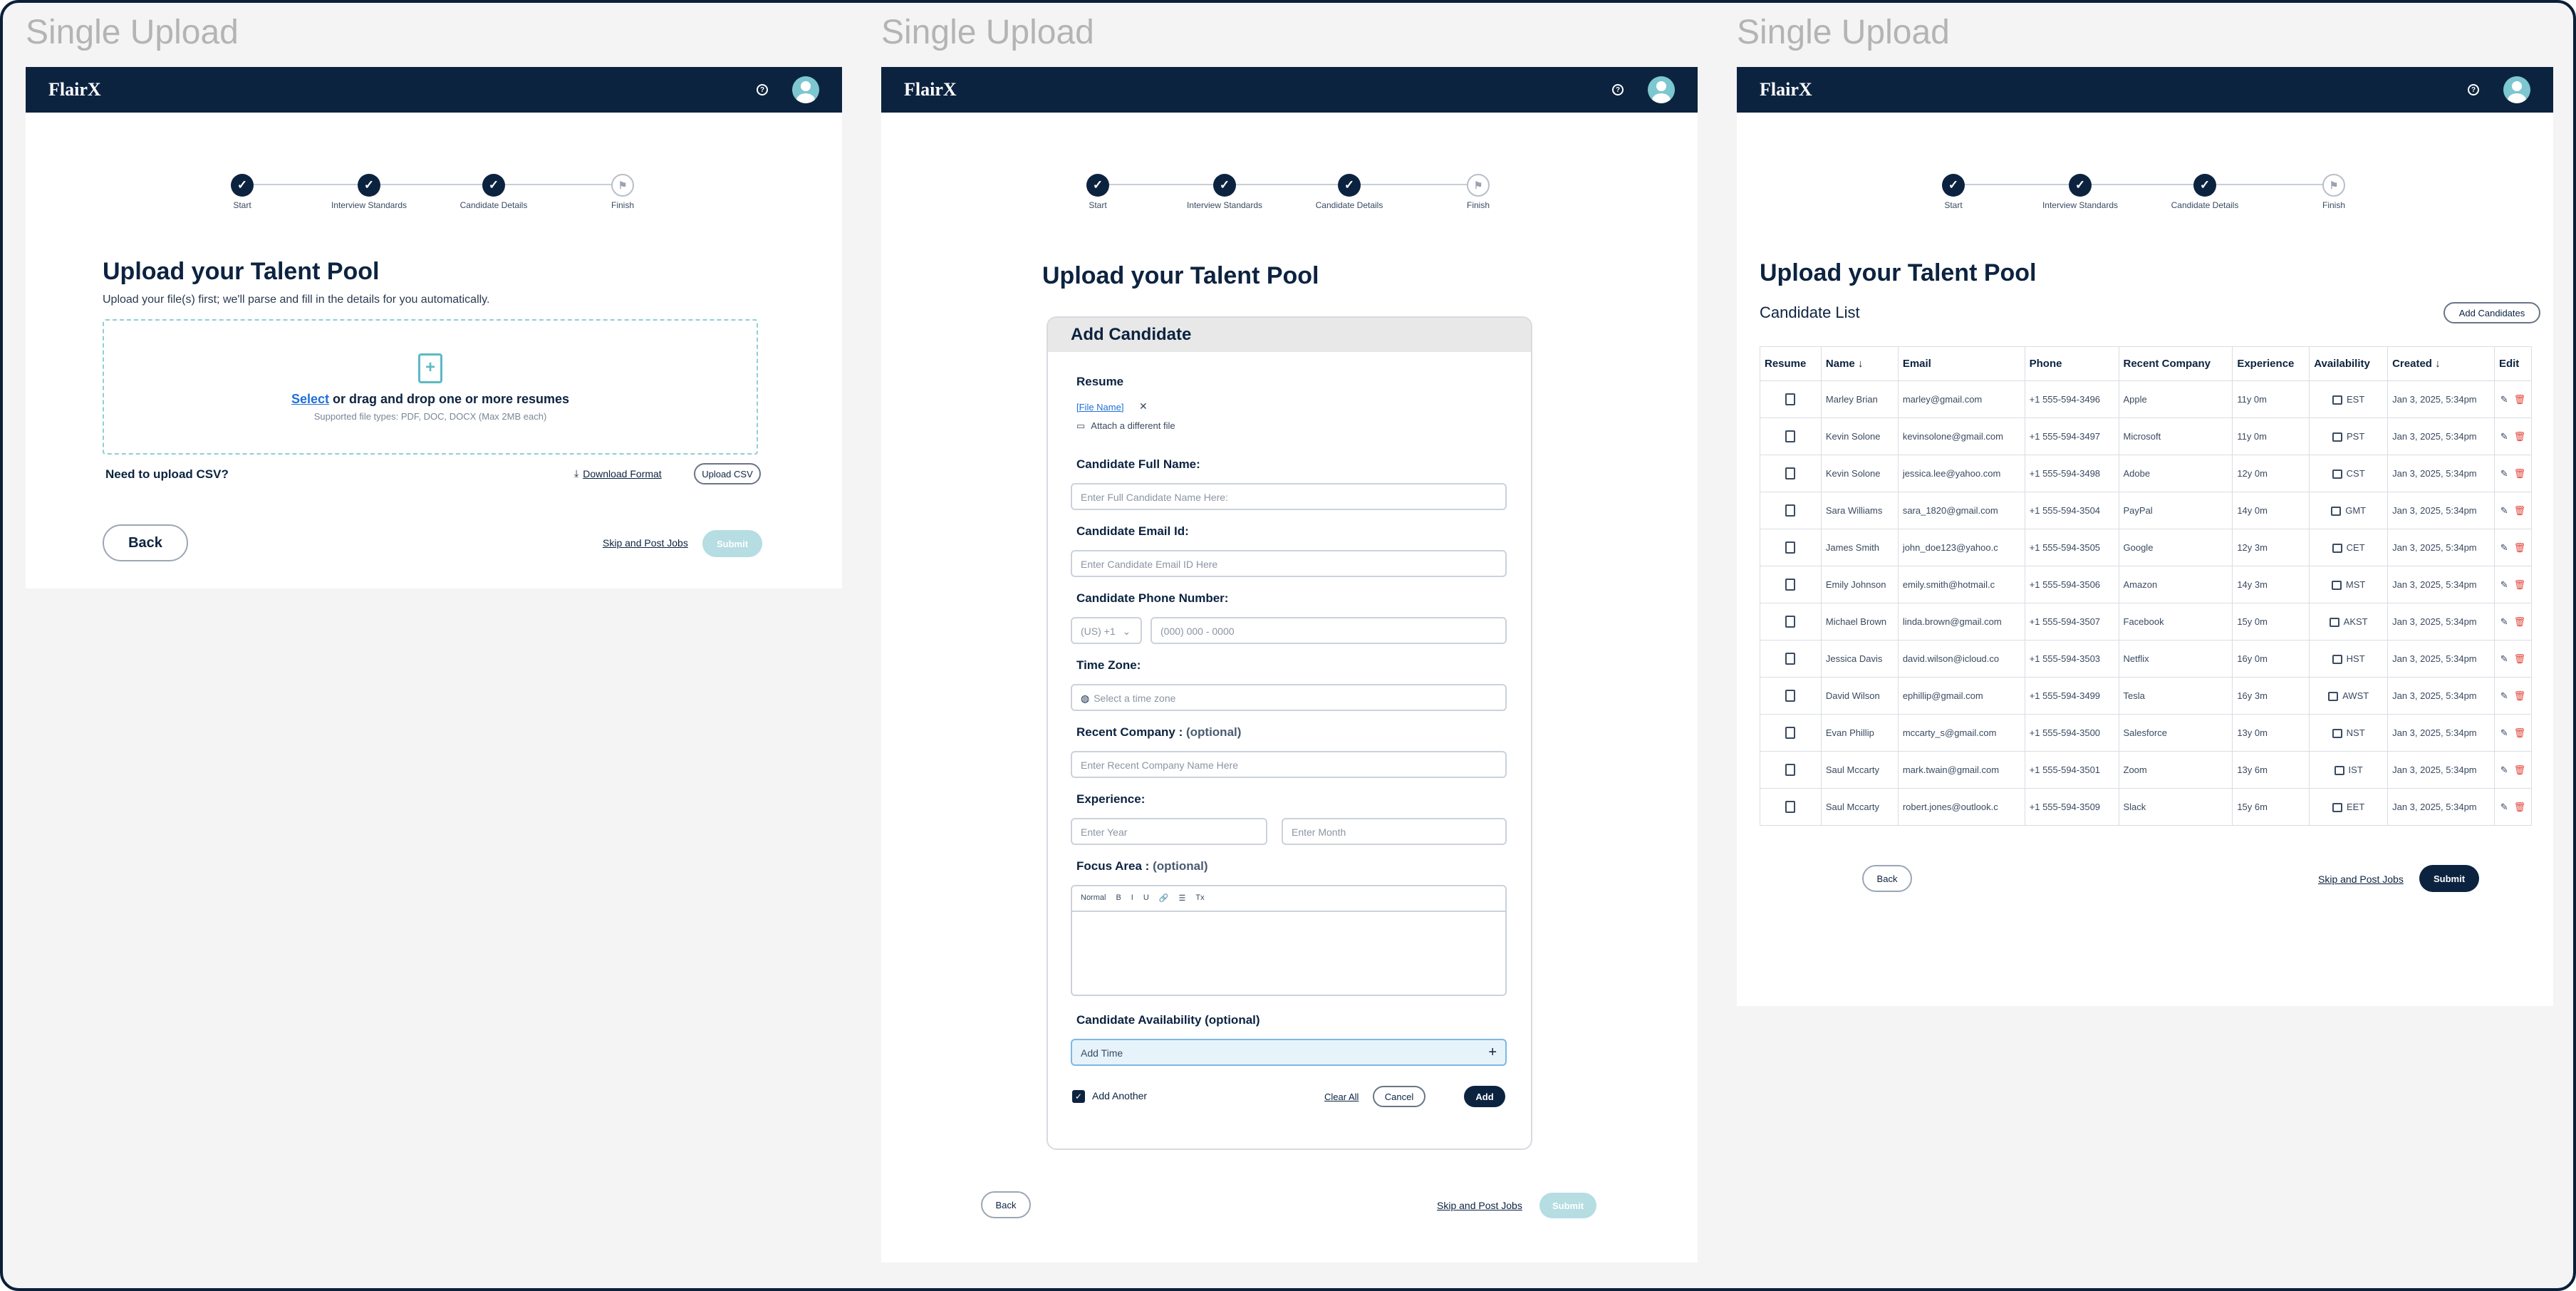  Describe the element at coordinates (727, 473) in the screenshot. I see `upload-csv-button: Upload CSV` at that location.